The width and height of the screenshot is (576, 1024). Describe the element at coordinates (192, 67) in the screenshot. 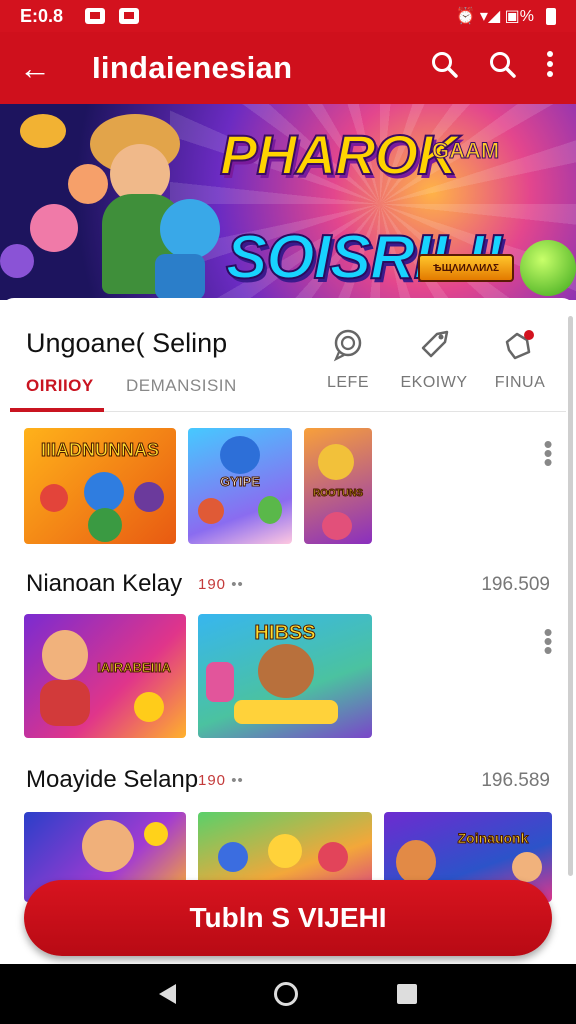

I see `page-title: Iindaienesian` at that location.